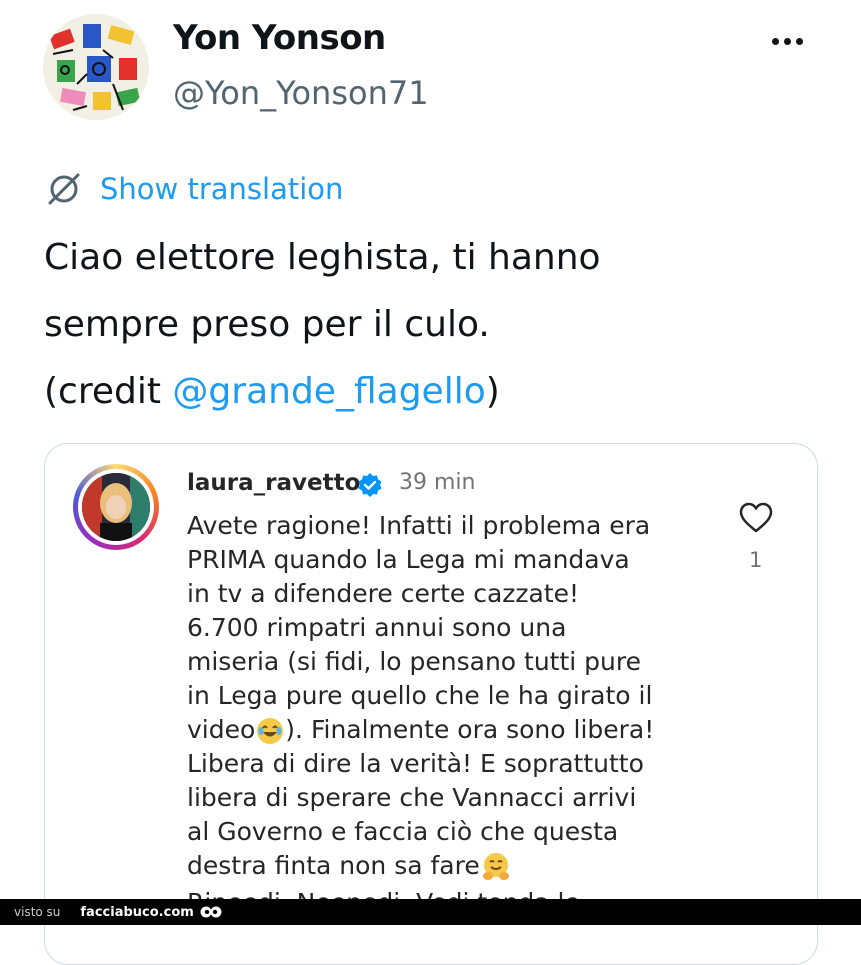  What do you see at coordinates (495, 866) in the screenshot?
I see `hugging-emoji-icon` at bounding box center [495, 866].